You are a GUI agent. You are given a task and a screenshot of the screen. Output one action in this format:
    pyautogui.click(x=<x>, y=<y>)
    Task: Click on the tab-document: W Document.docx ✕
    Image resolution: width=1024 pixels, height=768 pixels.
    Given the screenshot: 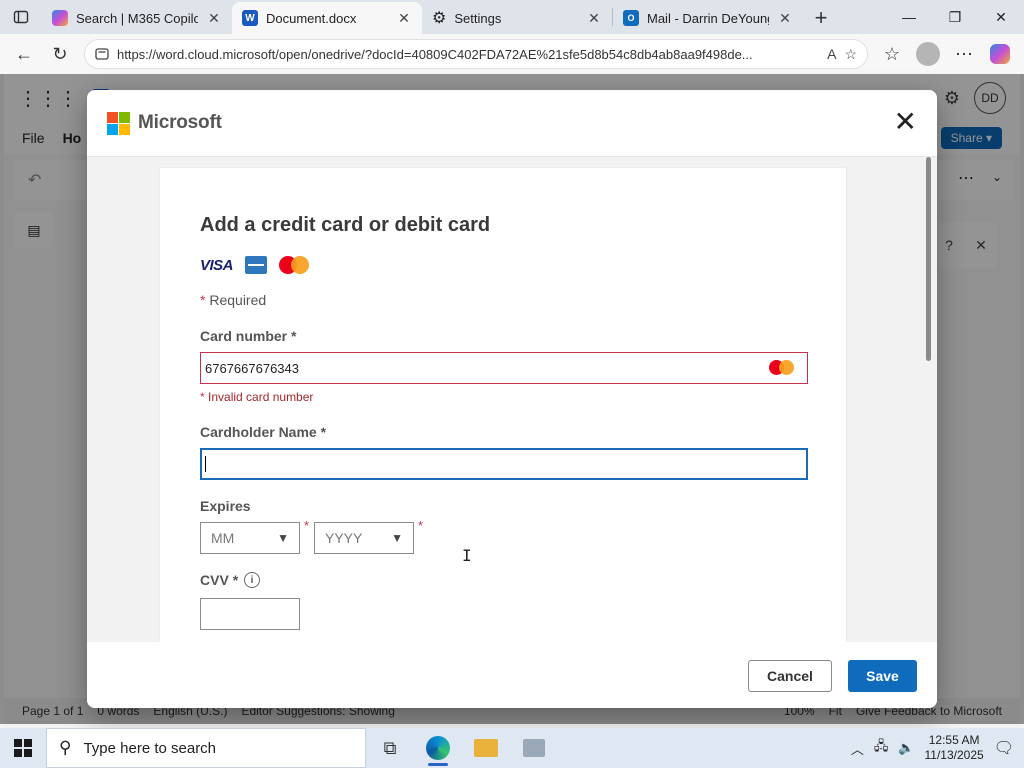 What is the action you would take?
    pyautogui.click(x=327, y=18)
    